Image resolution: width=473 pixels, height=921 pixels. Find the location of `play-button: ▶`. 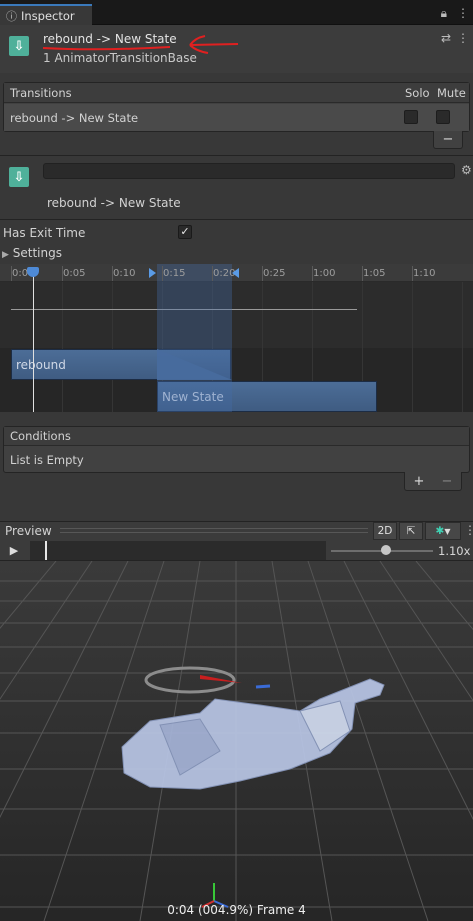

play-button: ▶ is located at coordinates (14, 550).